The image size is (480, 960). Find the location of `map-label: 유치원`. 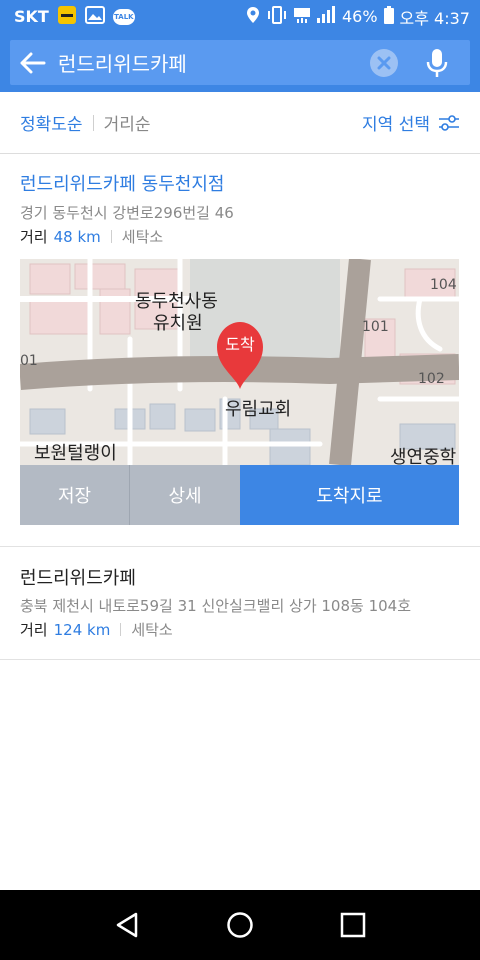

map-label: 유치원 is located at coordinates (178, 323).